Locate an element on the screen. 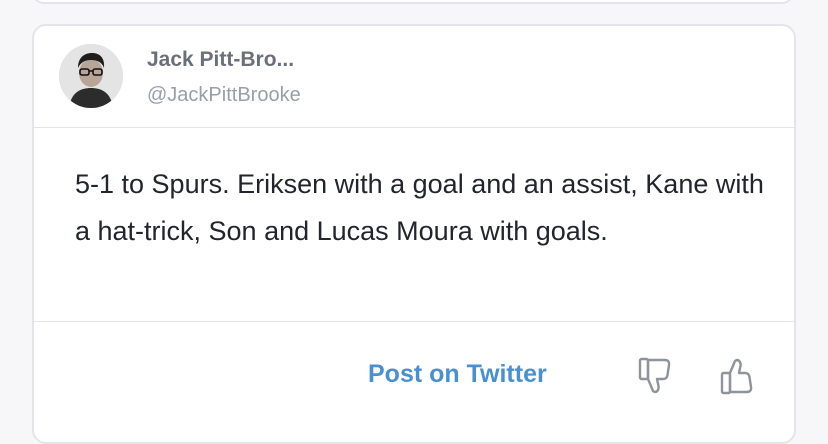  previous-card-edge is located at coordinates (413, 2).